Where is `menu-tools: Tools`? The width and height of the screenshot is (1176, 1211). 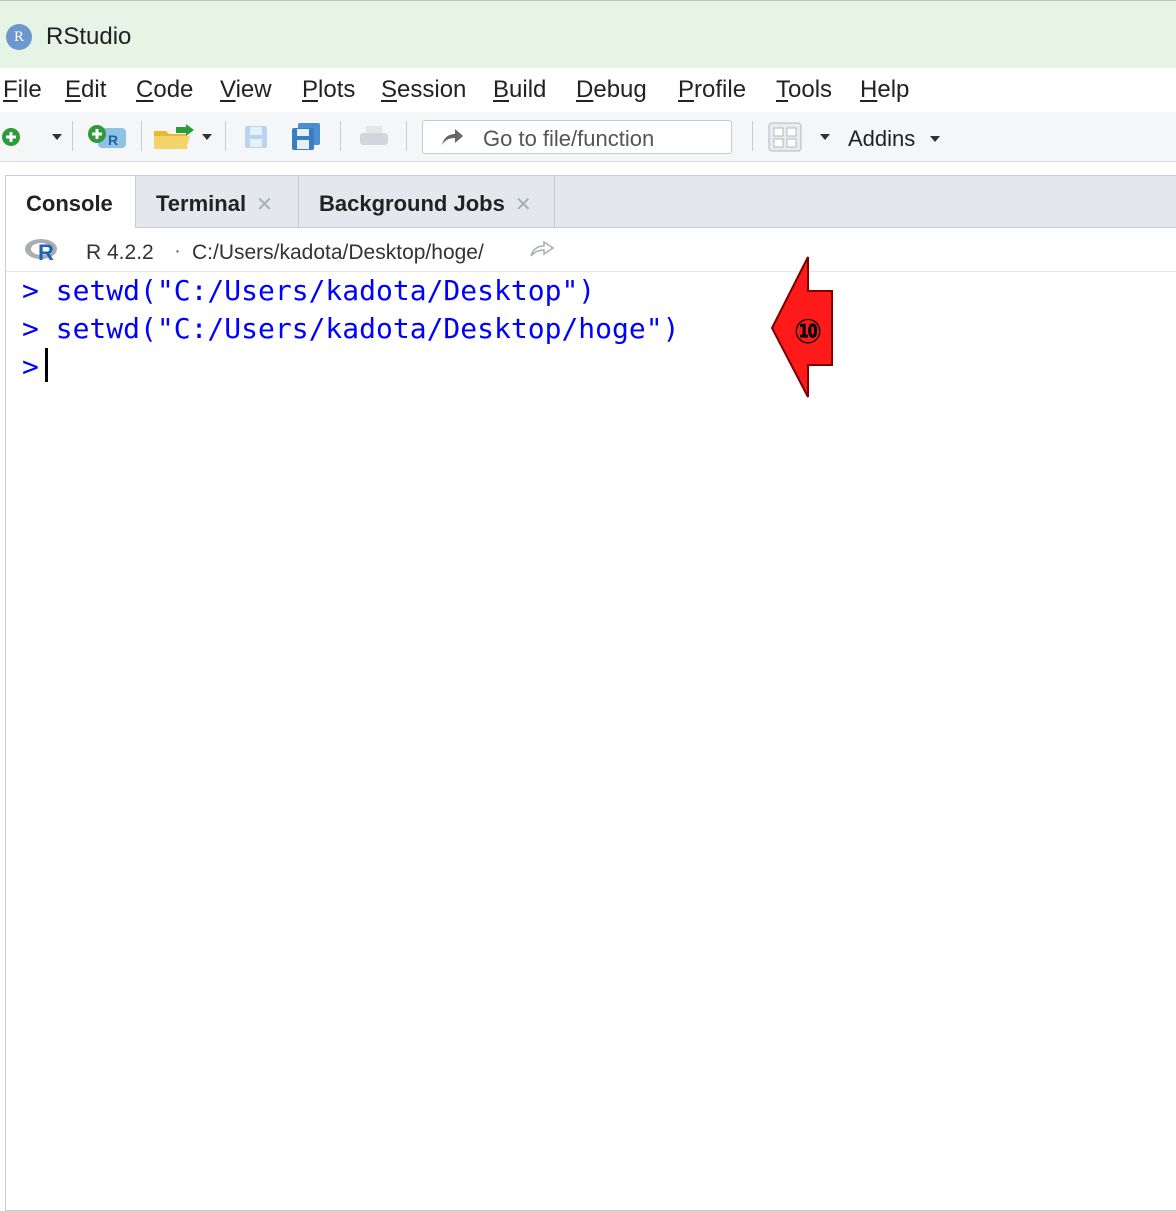 menu-tools: Tools is located at coordinates (804, 90).